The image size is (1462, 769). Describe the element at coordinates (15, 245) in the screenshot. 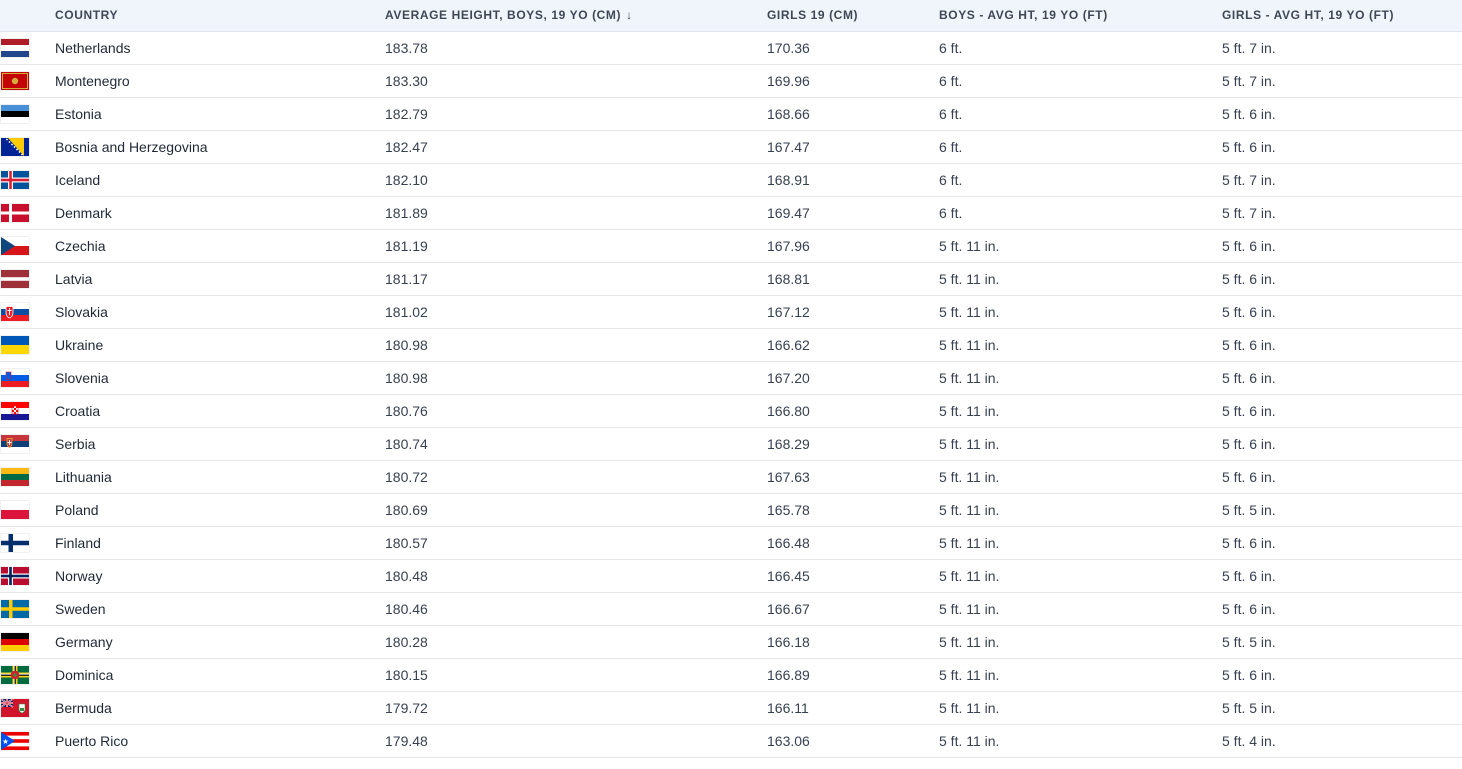

I see `czechia-flag-icon` at that location.